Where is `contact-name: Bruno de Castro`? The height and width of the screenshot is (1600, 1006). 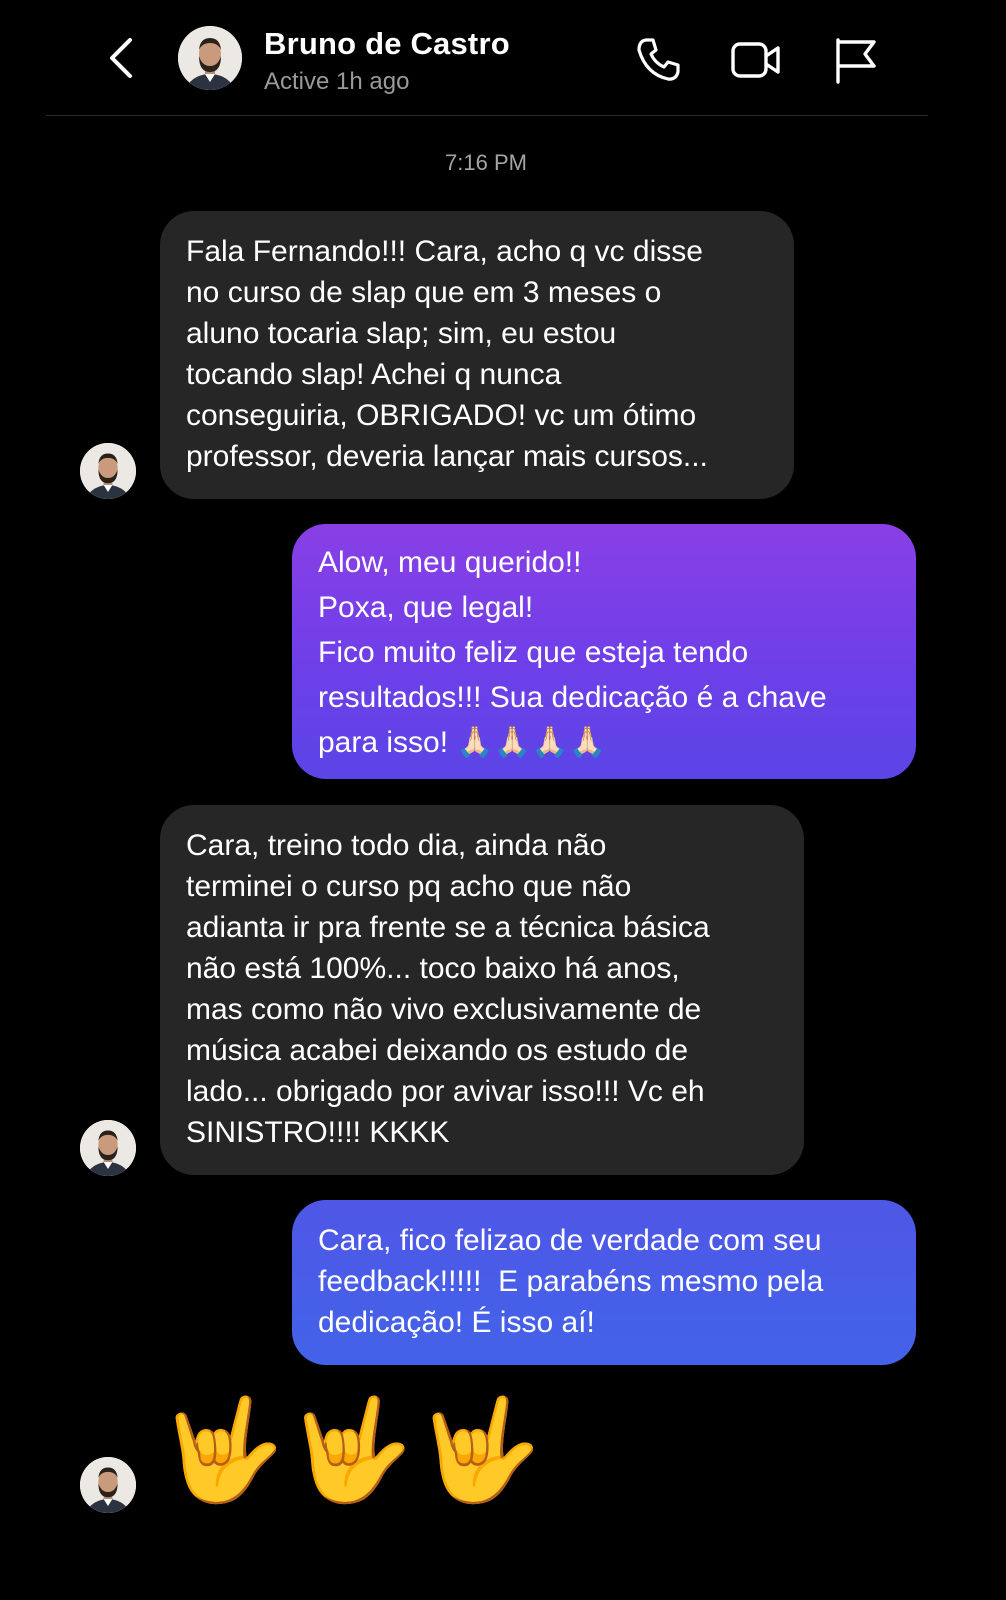 contact-name: Bruno de Castro is located at coordinates (387, 44).